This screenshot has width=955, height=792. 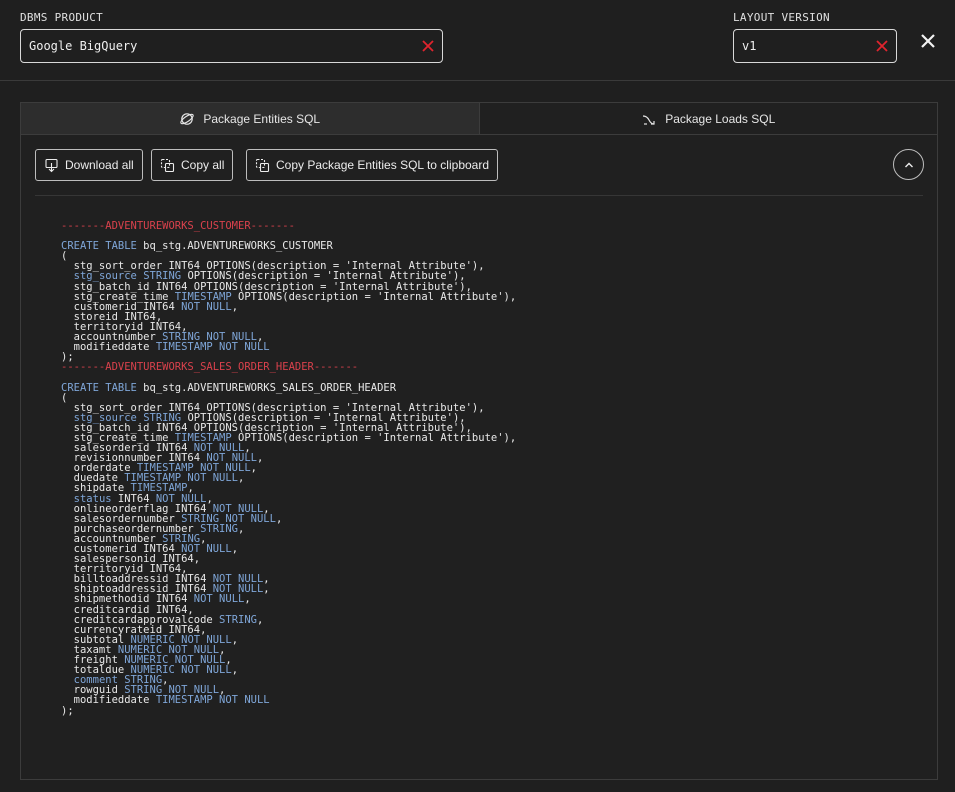 I want to click on copy-all-label: Copy all, so click(x=203, y=165).